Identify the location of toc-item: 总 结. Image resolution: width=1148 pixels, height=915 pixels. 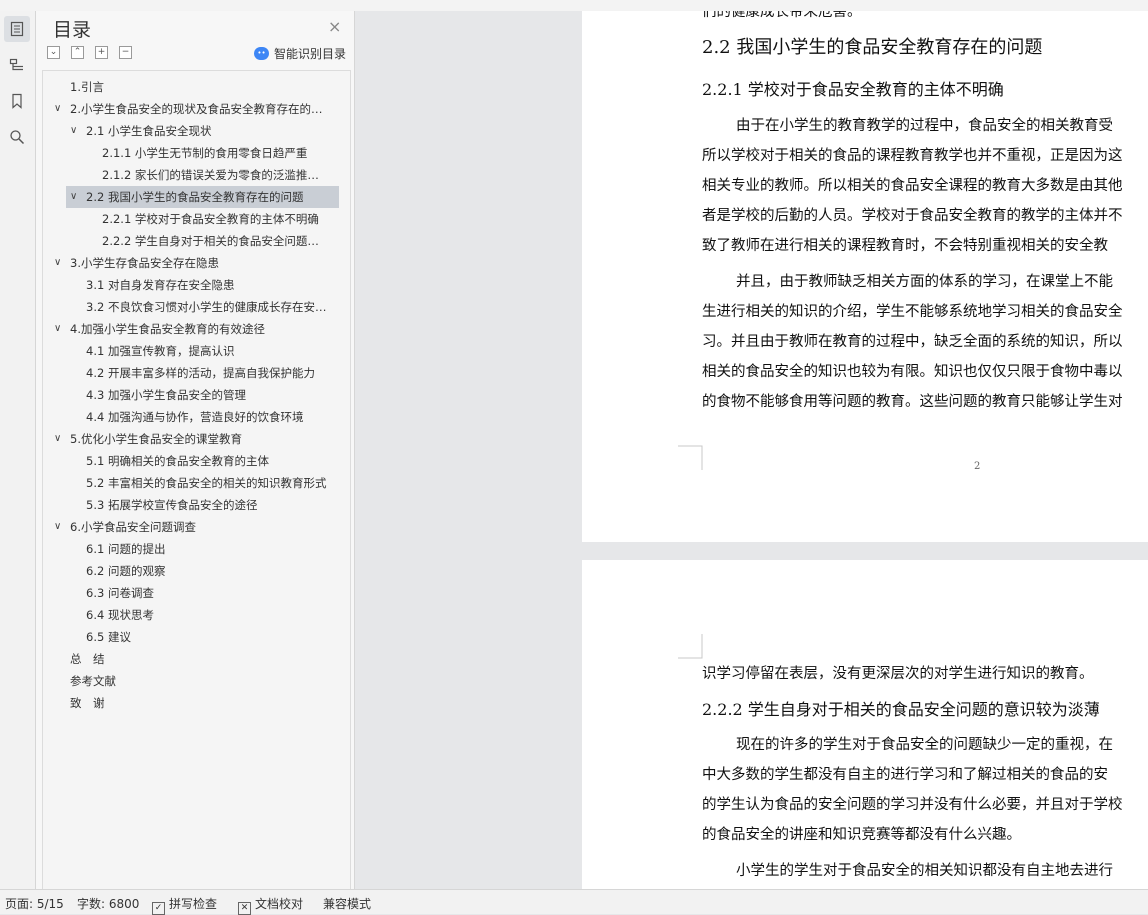
(198, 659).